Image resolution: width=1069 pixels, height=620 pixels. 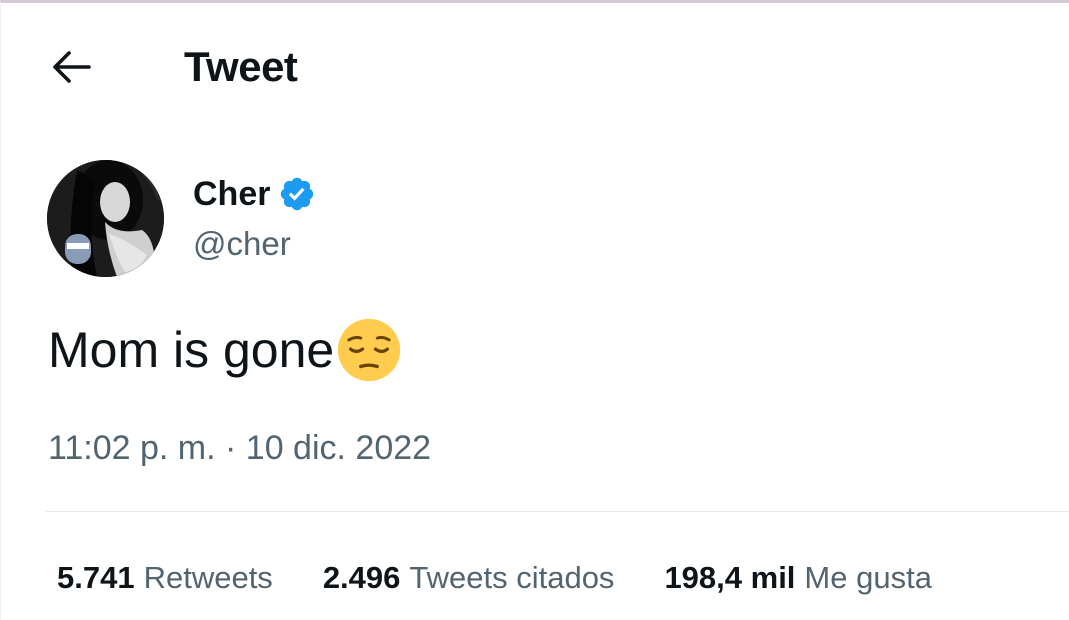 I want to click on stat-label: Tweets citados, so click(x=512, y=577).